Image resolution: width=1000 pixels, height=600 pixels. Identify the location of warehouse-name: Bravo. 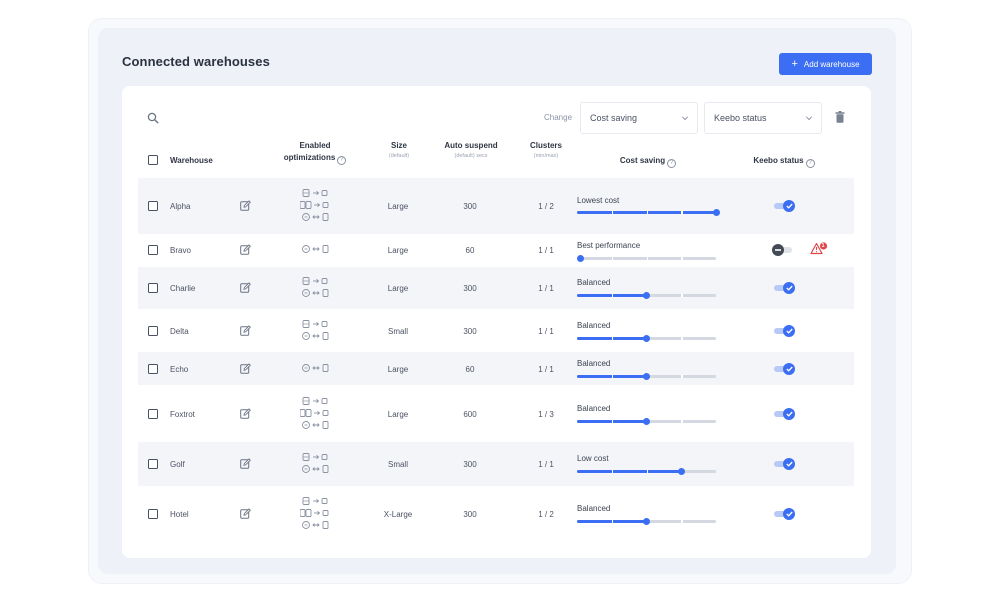
(180, 250).